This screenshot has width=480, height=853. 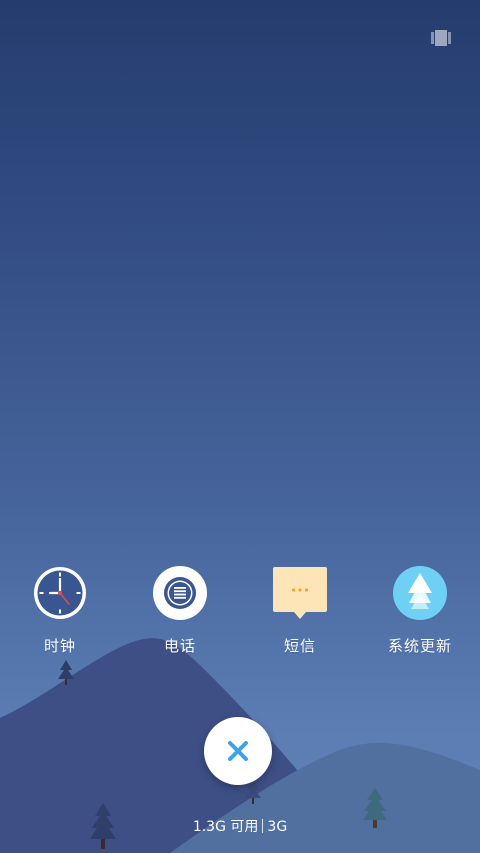 I want to click on message-icon, so click(x=300, y=593).